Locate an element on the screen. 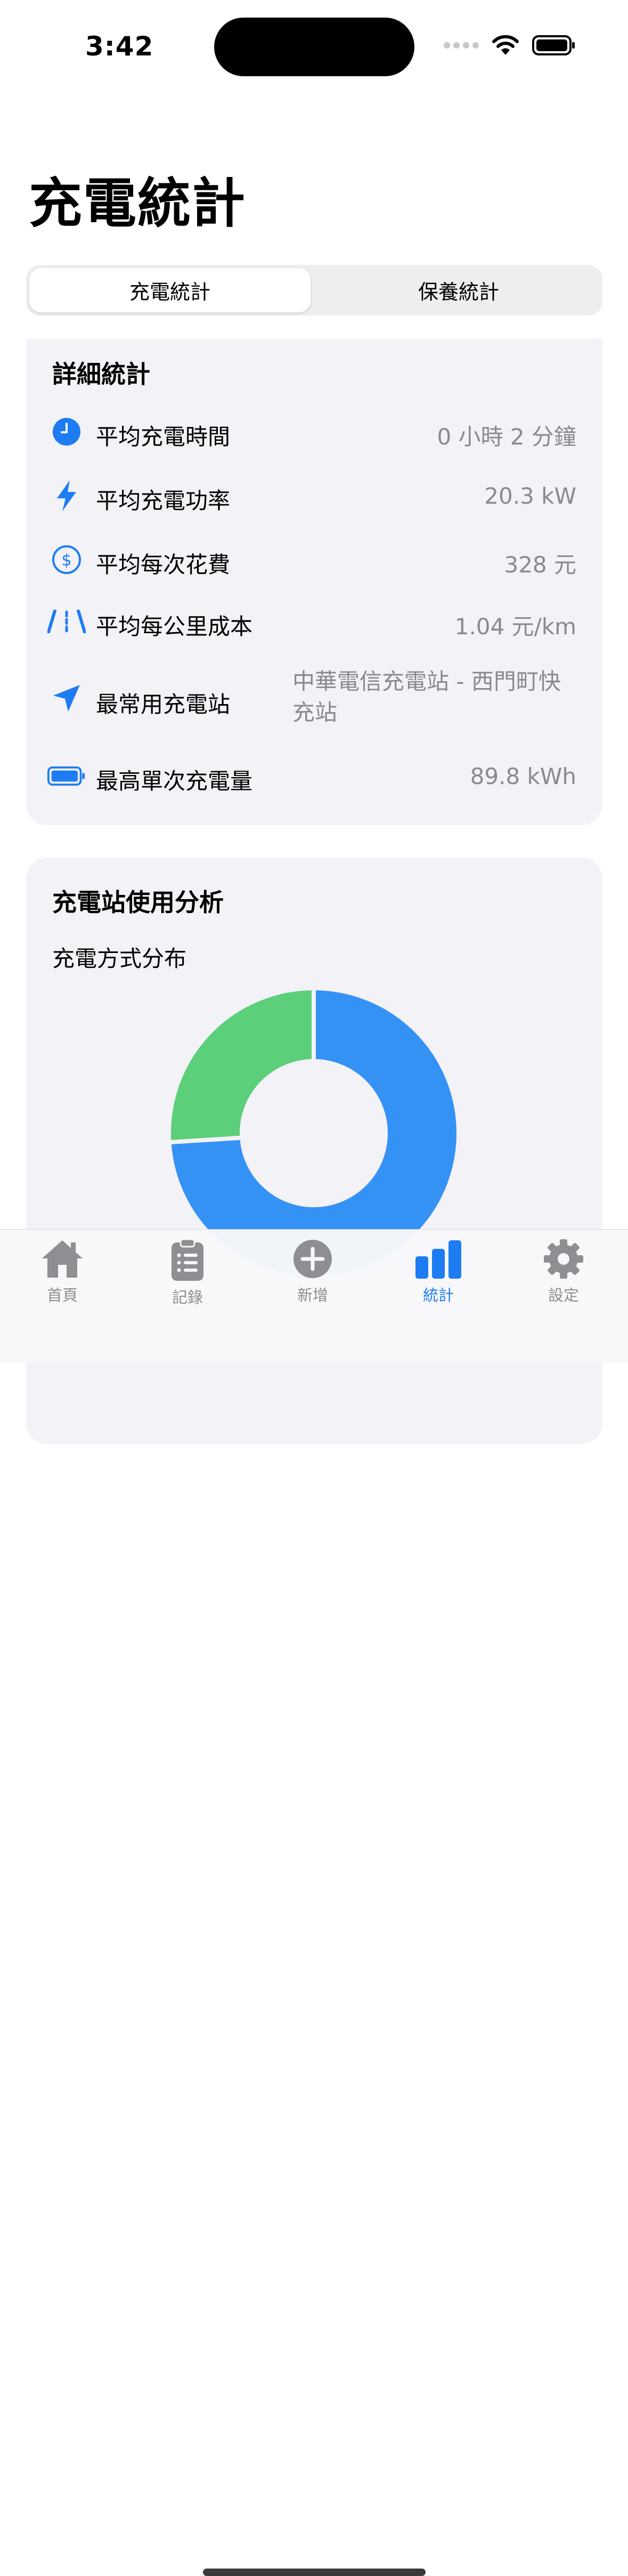  plus-circle-icon is located at coordinates (312, 1259).